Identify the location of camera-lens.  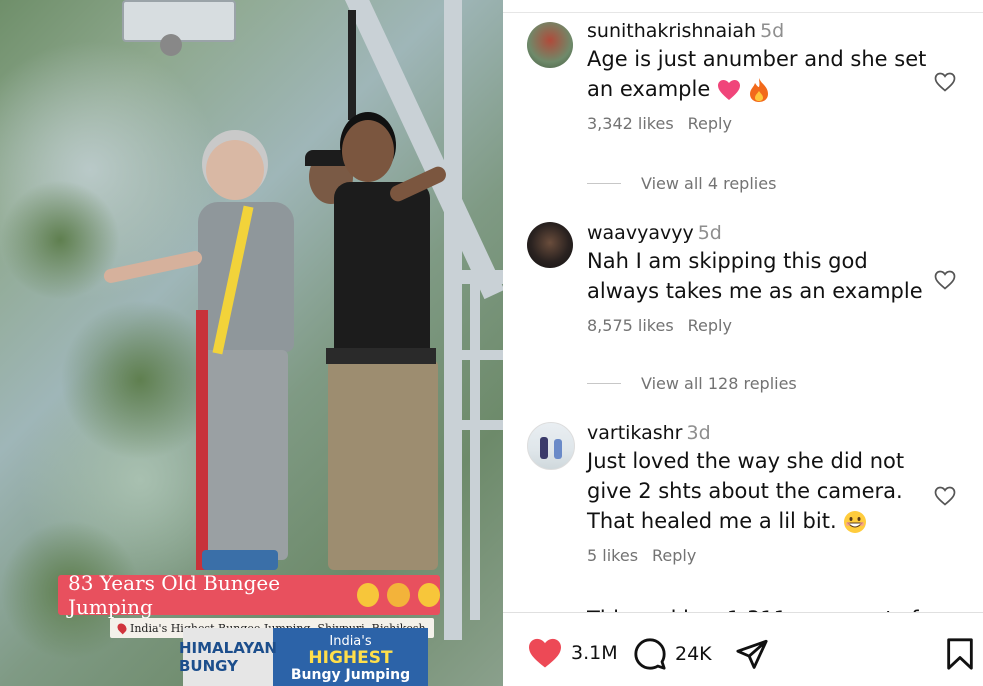
(171, 45).